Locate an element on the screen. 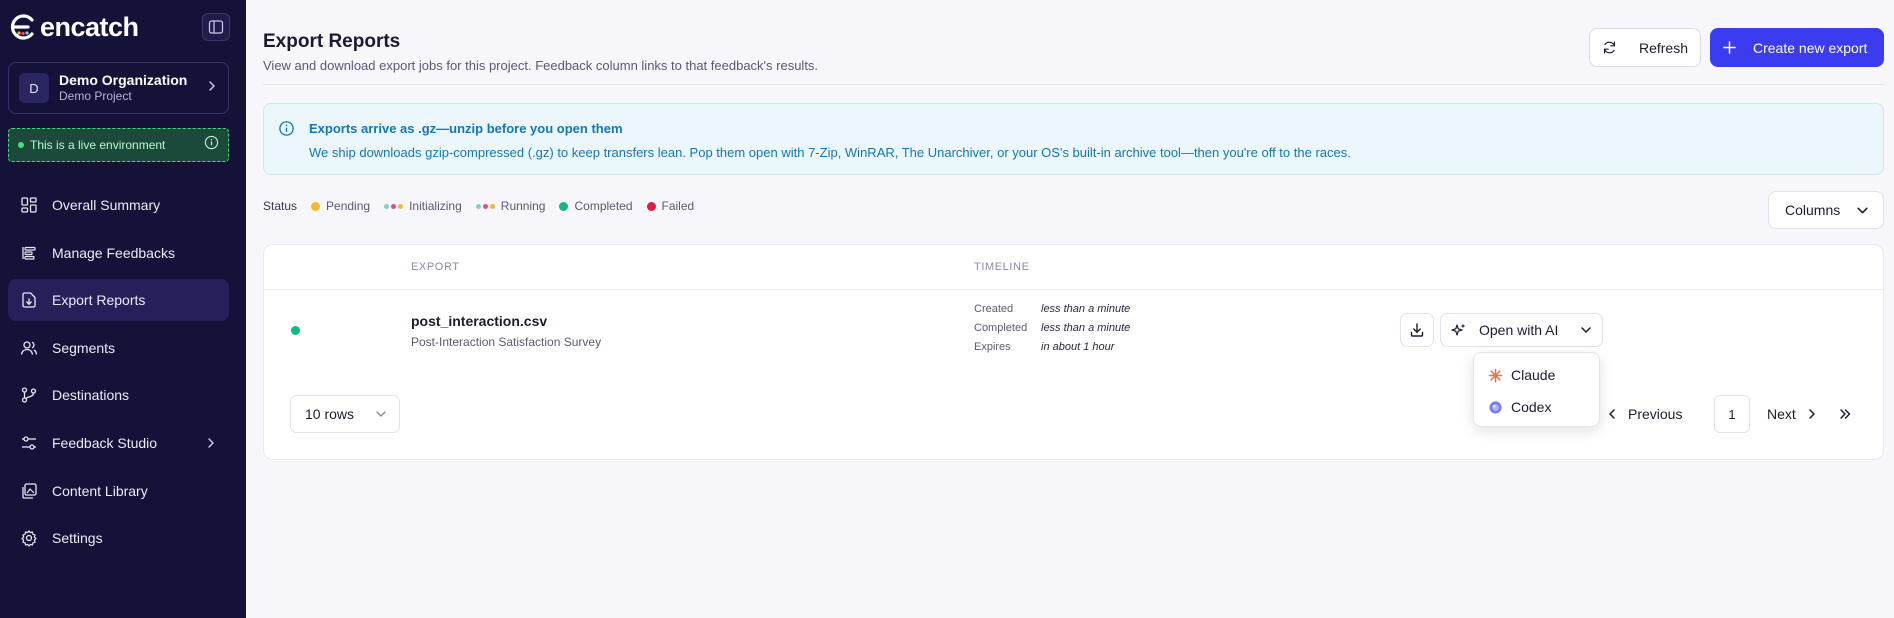  organization-switcher: D Demo Organization Demo Project is located at coordinates (118, 88).